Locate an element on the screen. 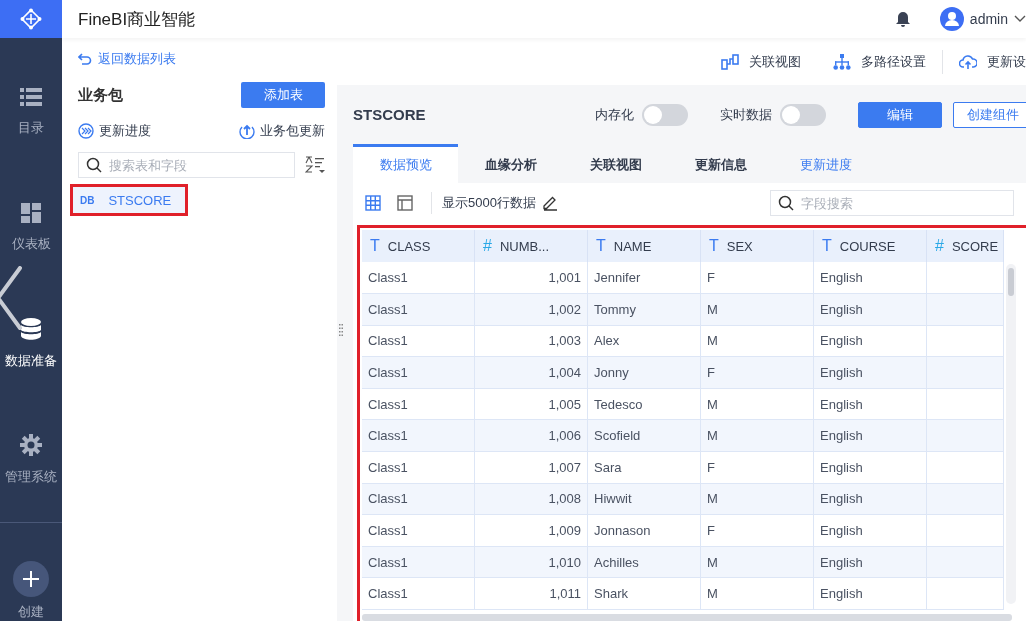 The height and width of the screenshot is (621, 1026). tab: 血缘分析 is located at coordinates (510, 164).